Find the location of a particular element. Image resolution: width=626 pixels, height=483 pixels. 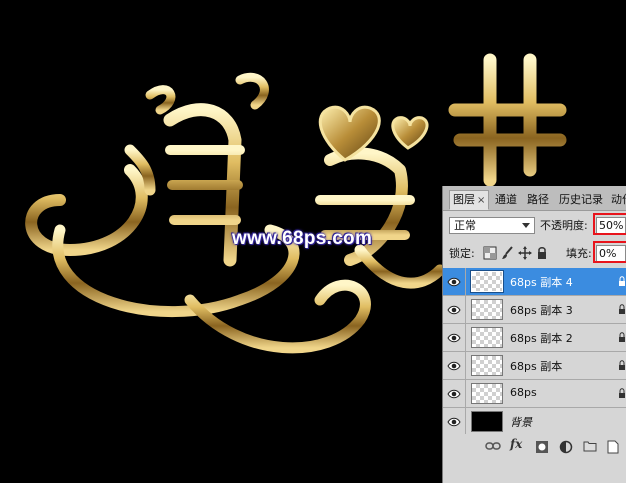

tab-actions: 动作 is located at coordinates (616, 200).